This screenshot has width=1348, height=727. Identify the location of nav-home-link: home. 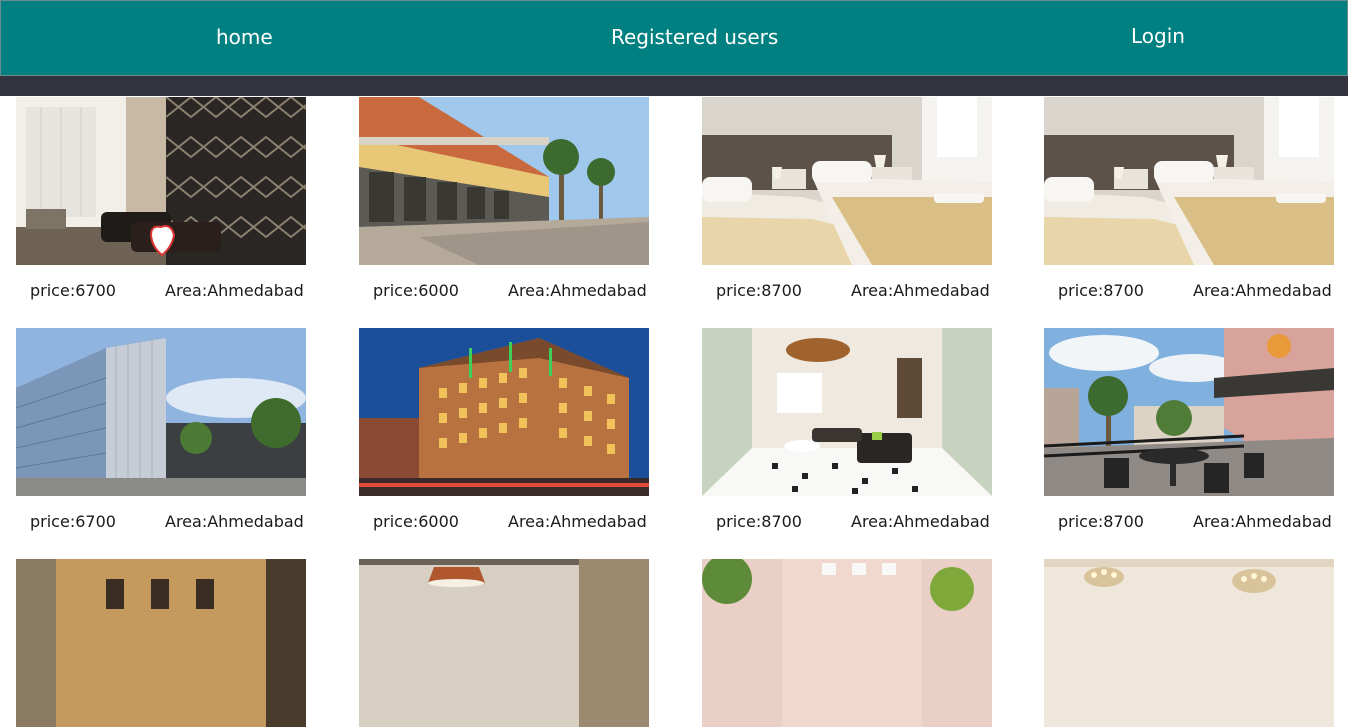
(244, 38).